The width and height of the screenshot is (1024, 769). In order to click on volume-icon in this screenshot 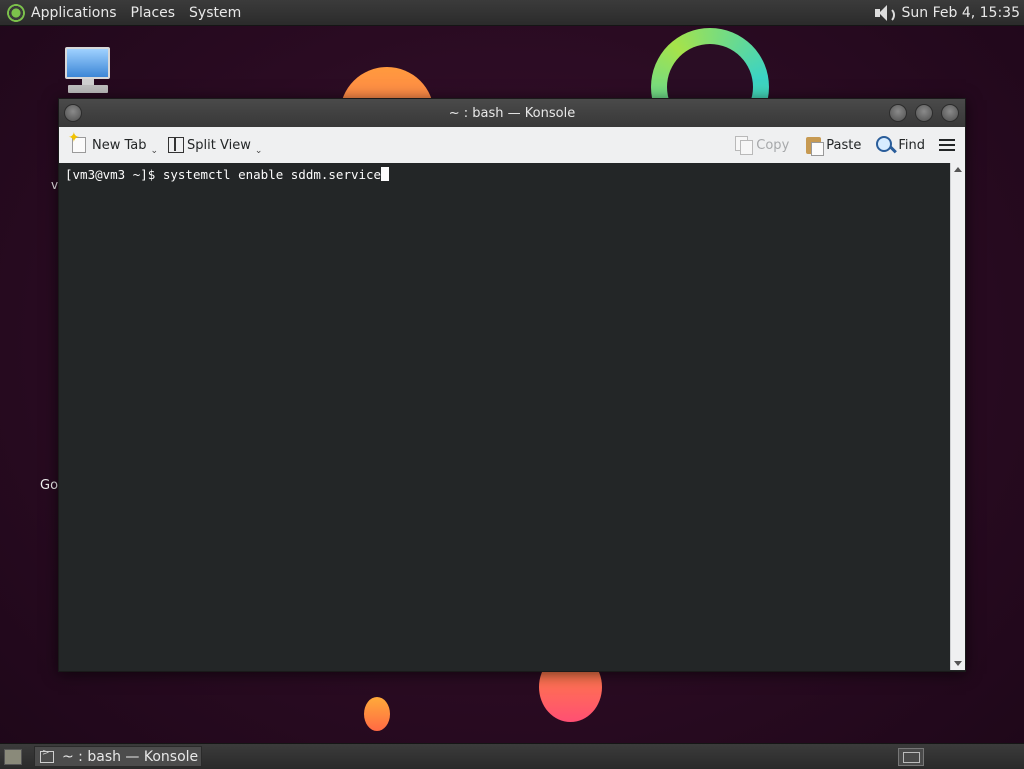, I will do `click(884, 13)`.